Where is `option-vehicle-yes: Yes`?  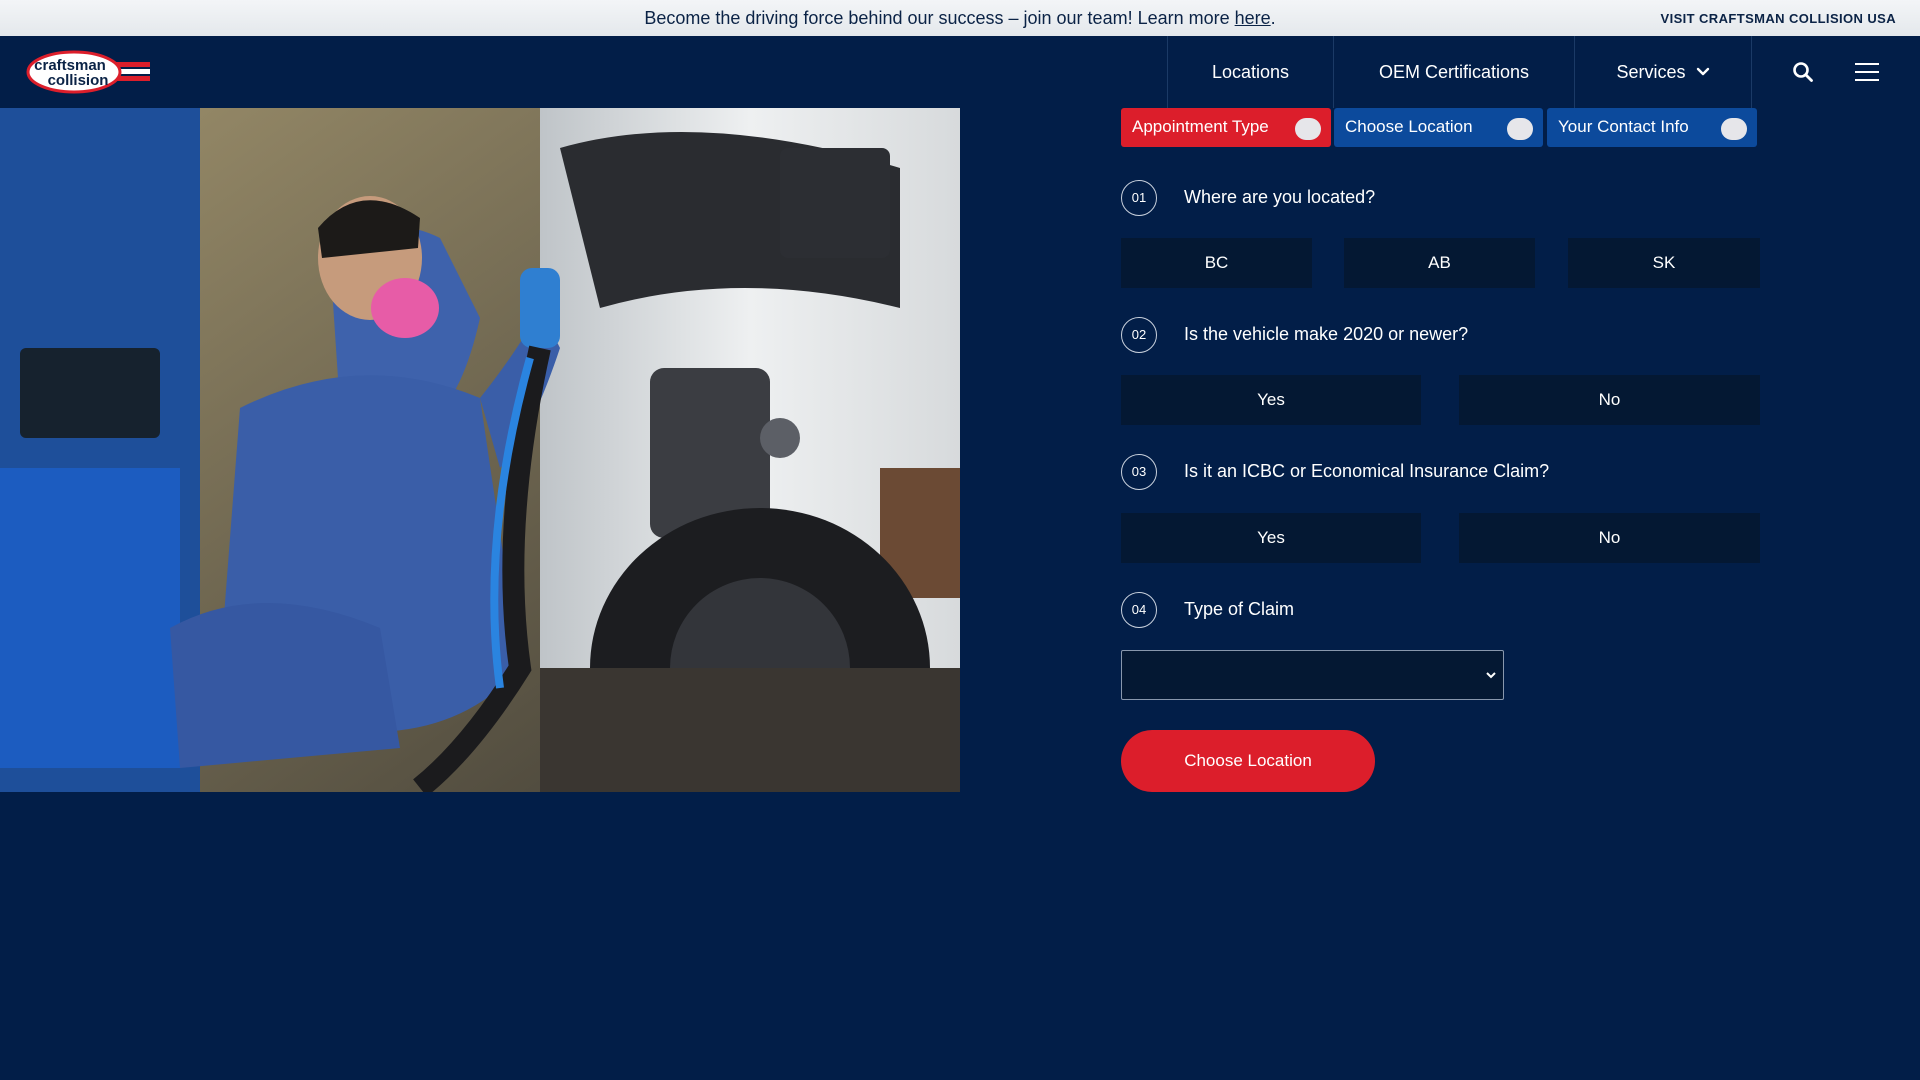
option-vehicle-yes: Yes is located at coordinates (1271, 400).